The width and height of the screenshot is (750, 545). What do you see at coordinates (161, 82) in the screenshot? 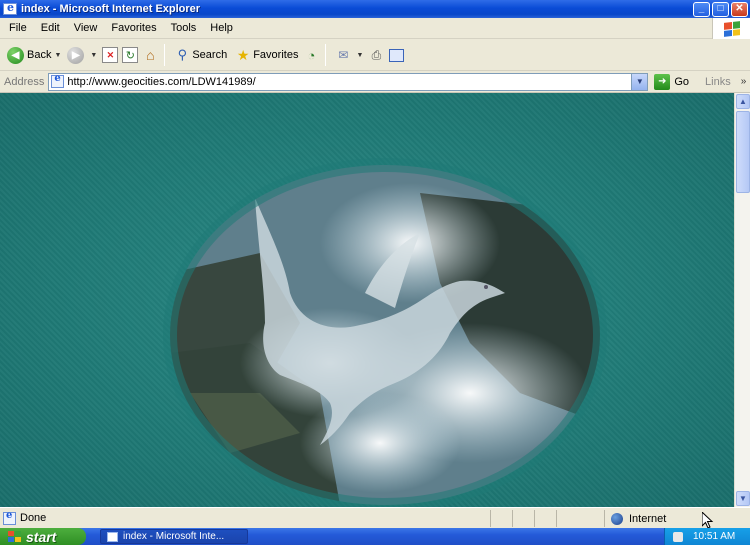
I see `url-text: http://www.geocities.com/LDW141989/` at bounding box center [161, 82].